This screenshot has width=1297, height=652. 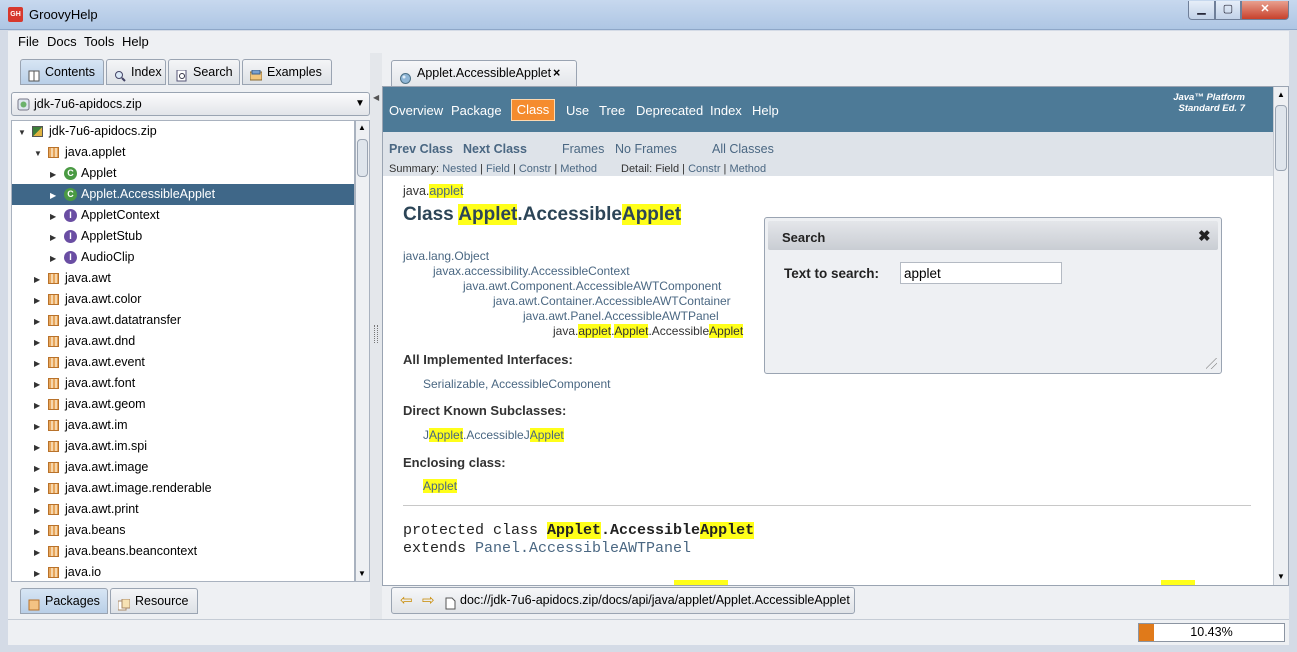 What do you see at coordinates (1201, 10) in the screenshot?
I see `minimize-button: ▁` at bounding box center [1201, 10].